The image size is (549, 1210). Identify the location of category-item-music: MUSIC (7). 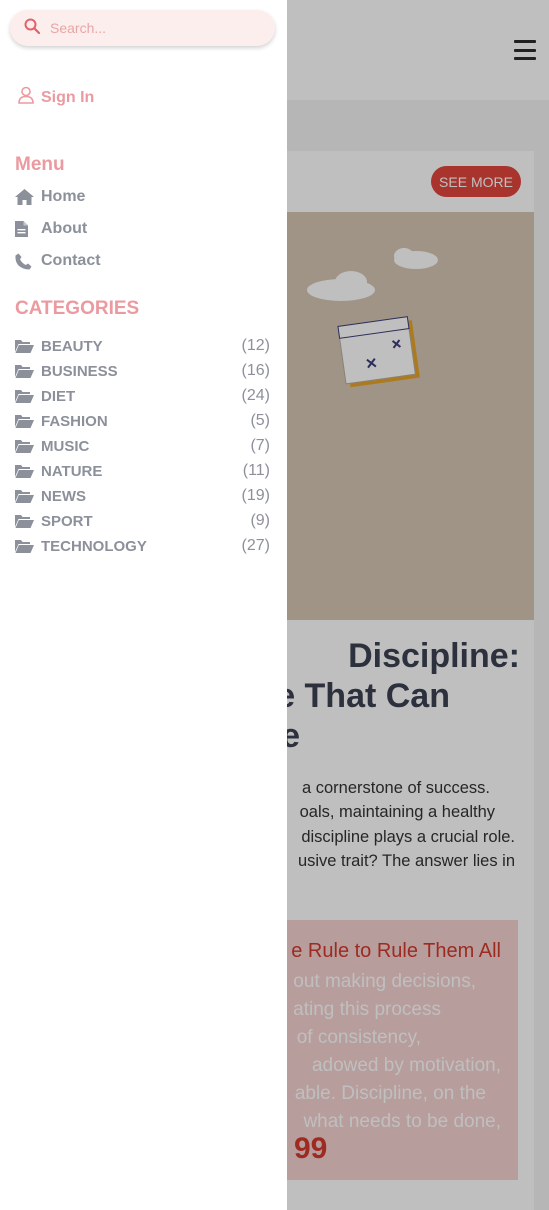
(142, 446).